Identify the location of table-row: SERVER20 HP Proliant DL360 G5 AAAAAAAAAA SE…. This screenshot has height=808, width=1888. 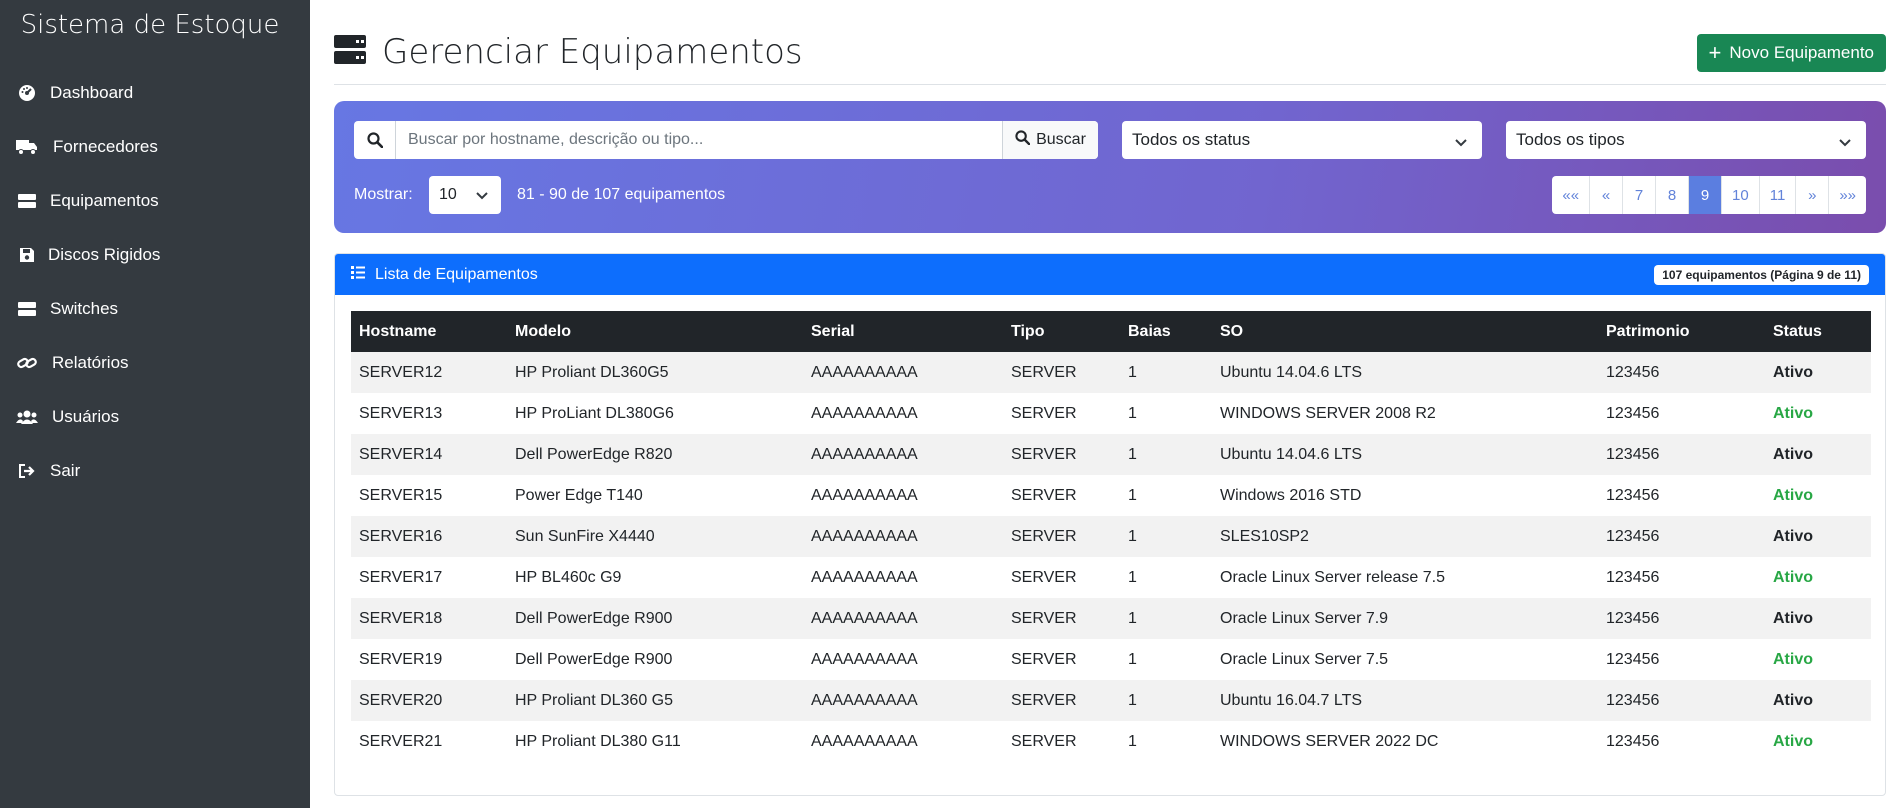
(1111, 700).